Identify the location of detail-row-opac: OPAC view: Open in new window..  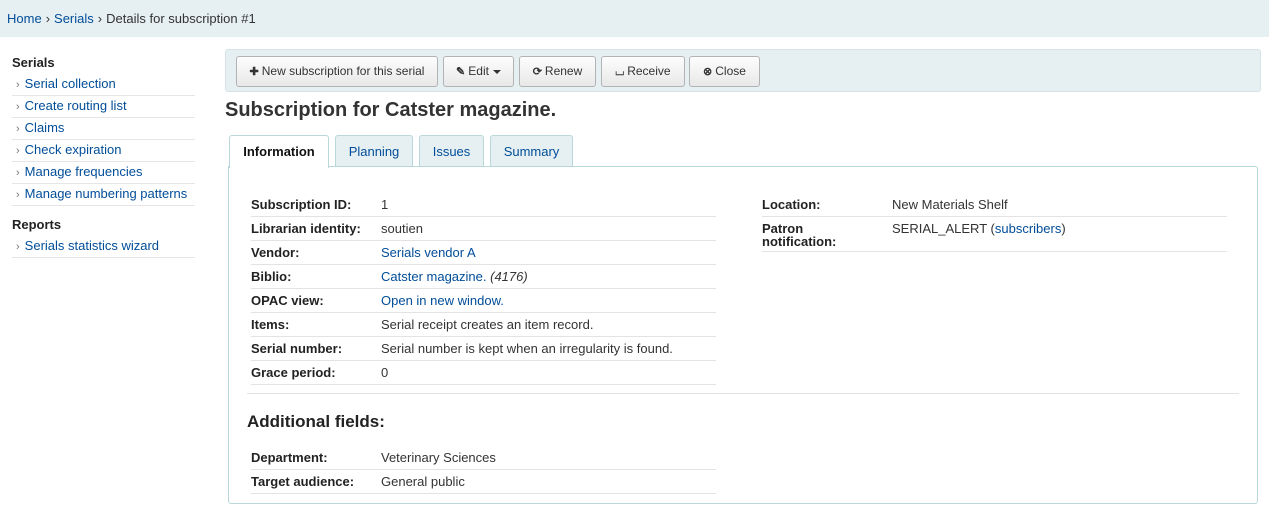
(483, 301).